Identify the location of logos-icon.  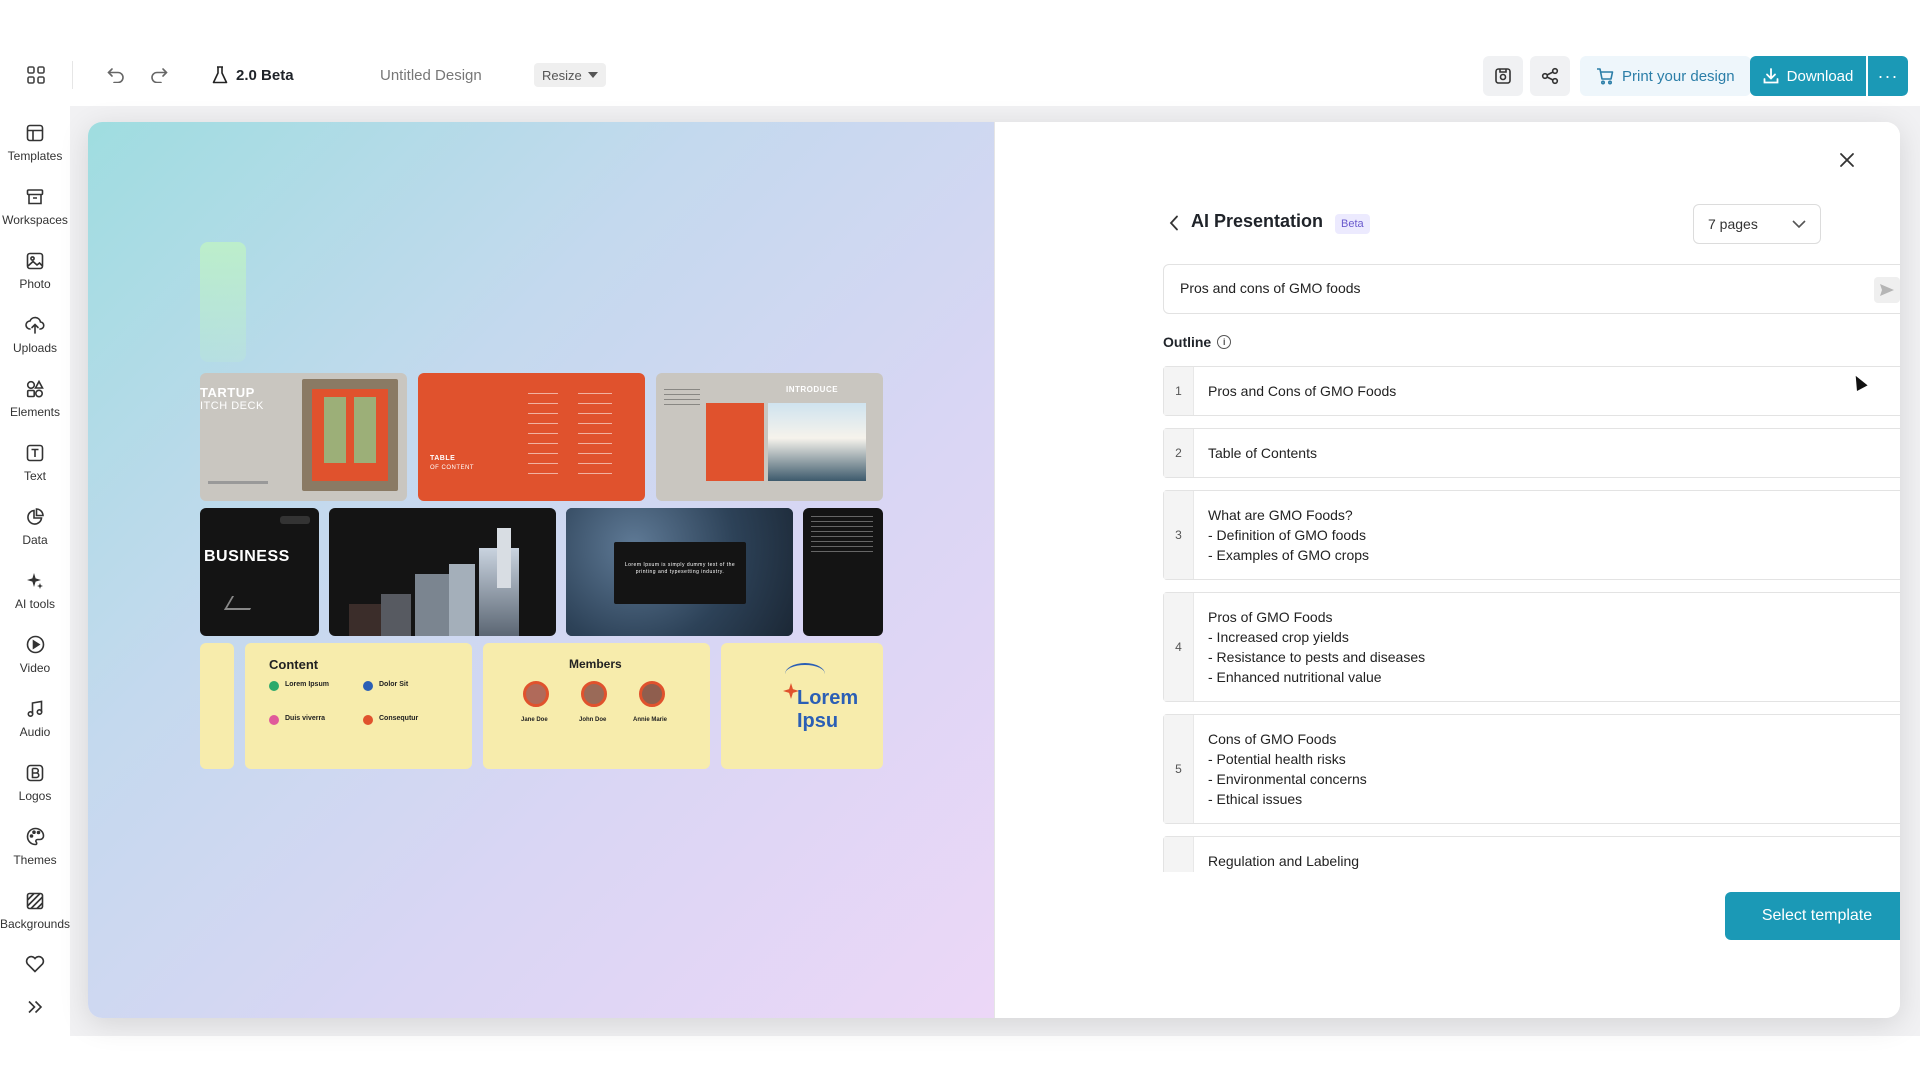
(35, 773).